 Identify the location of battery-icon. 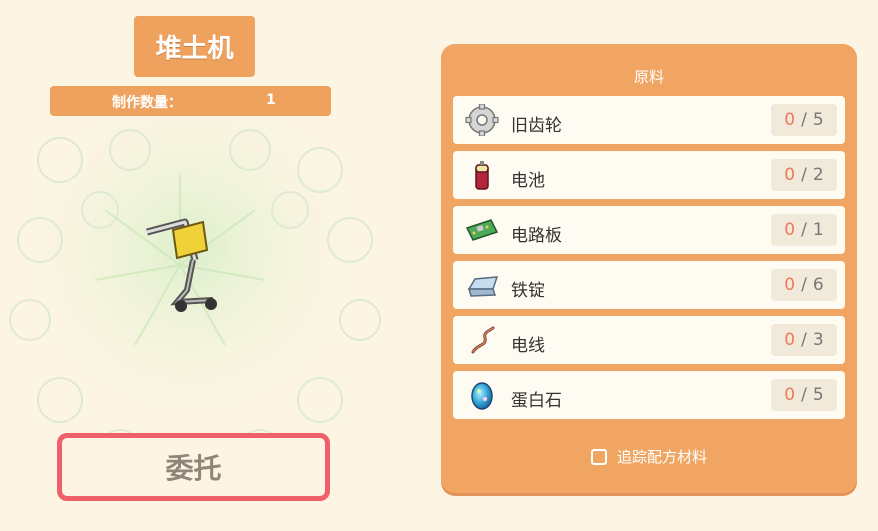
(482, 175).